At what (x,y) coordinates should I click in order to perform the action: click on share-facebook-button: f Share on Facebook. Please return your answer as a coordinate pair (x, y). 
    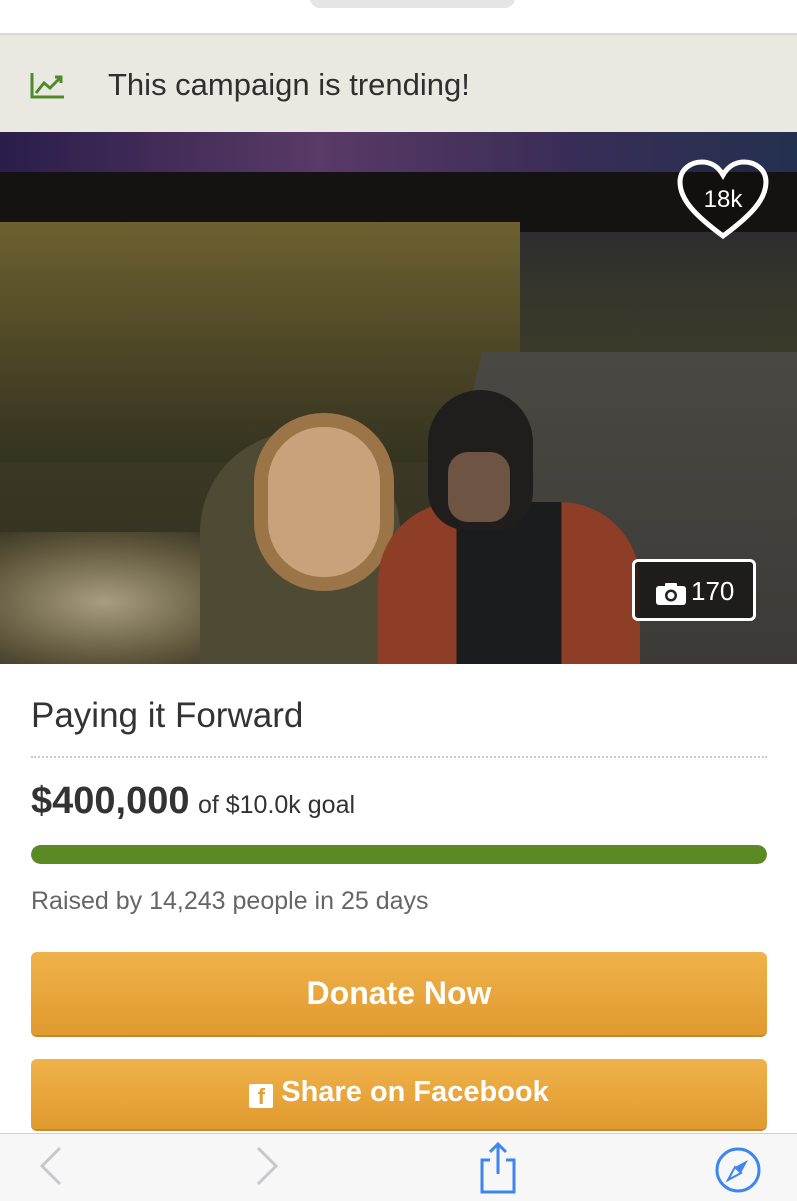
    Looking at the image, I should click on (399, 1094).